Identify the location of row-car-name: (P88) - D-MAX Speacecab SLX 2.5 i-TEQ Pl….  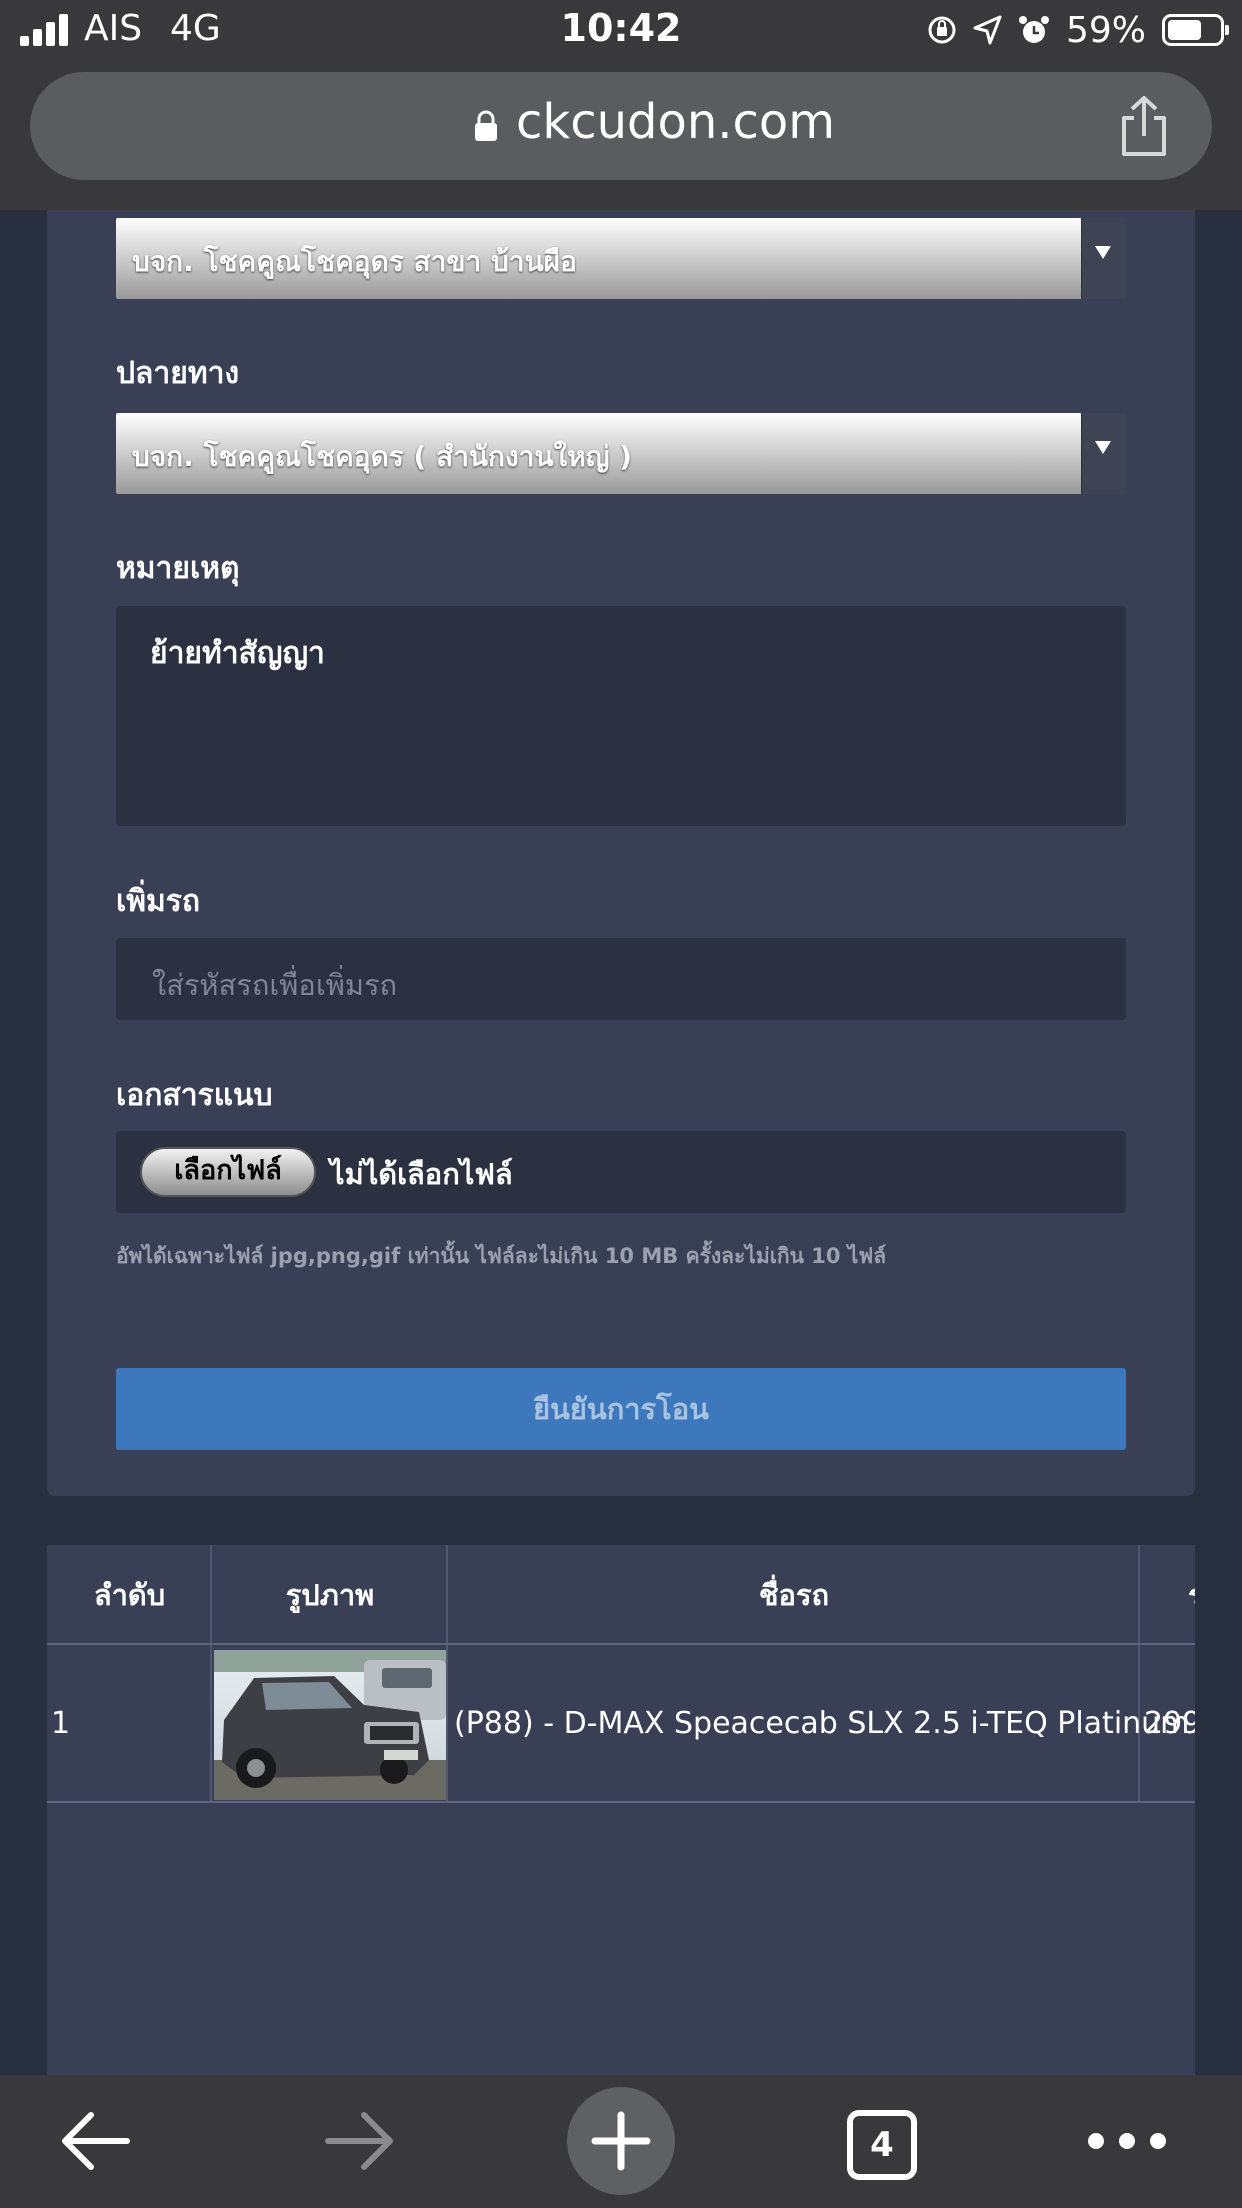
(822, 1723).